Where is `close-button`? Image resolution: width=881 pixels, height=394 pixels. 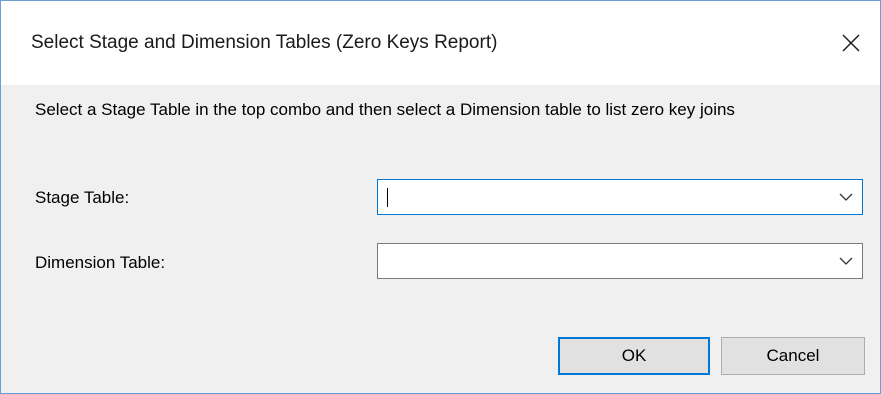
close-button is located at coordinates (851, 43).